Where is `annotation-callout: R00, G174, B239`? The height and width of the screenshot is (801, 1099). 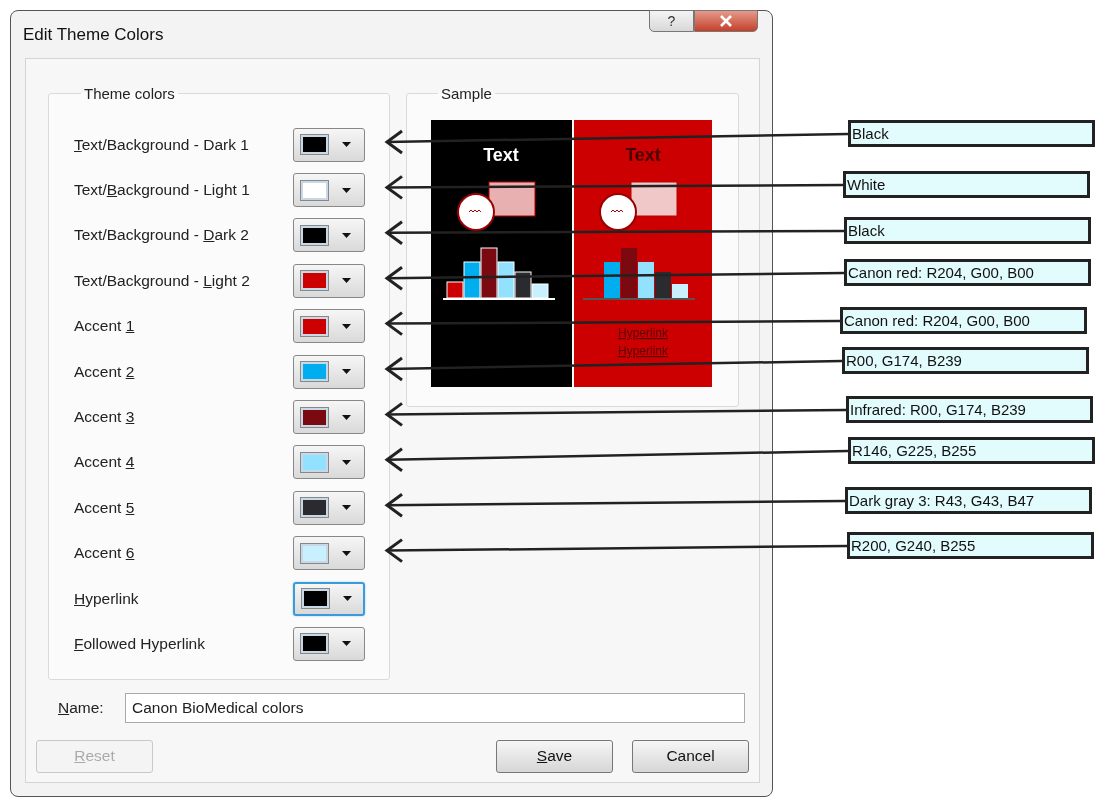
annotation-callout: R00, G174, B239 is located at coordinates (965, 360).